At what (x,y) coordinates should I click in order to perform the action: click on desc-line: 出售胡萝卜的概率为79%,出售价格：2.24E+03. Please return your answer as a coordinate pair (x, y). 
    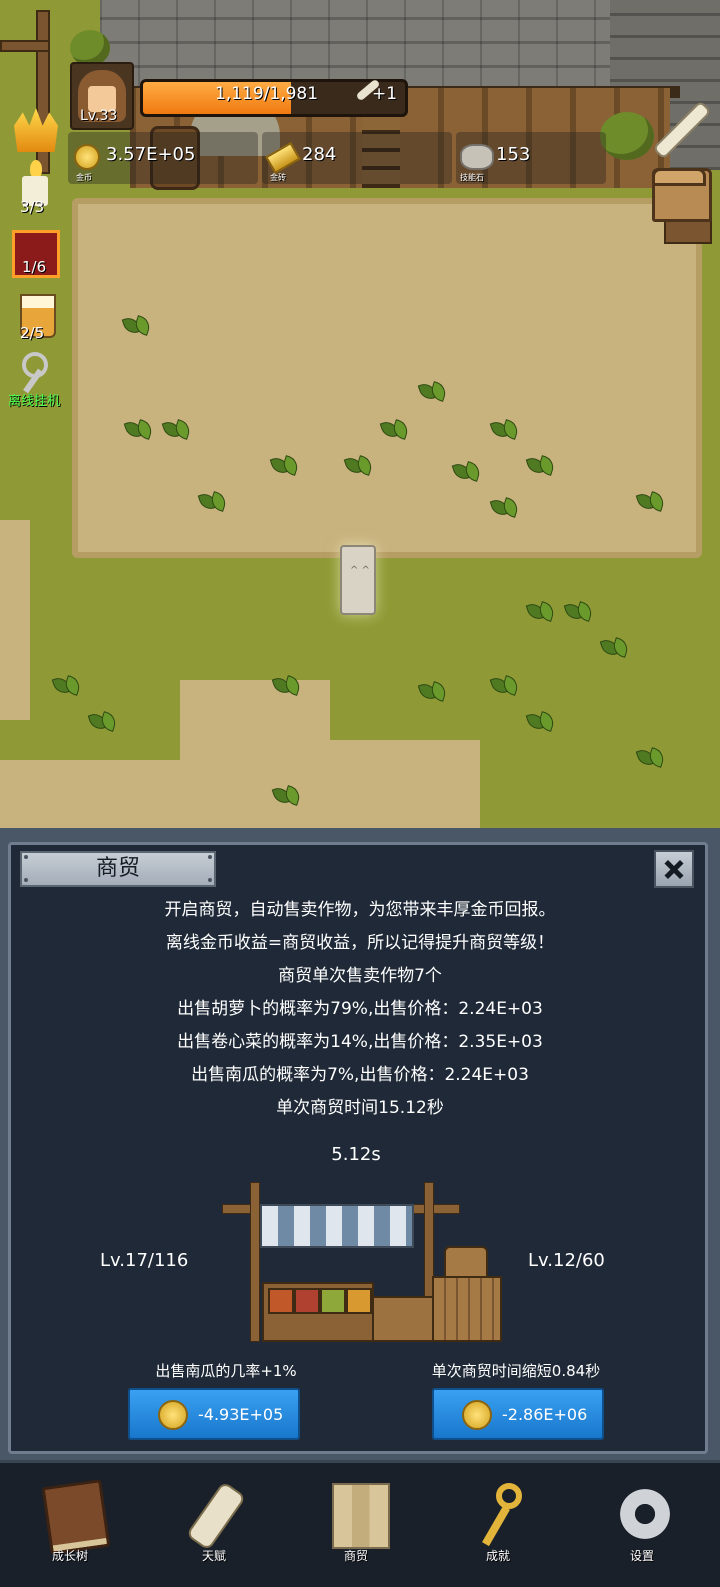
    Looking at the image, I should click on (360, 1009).